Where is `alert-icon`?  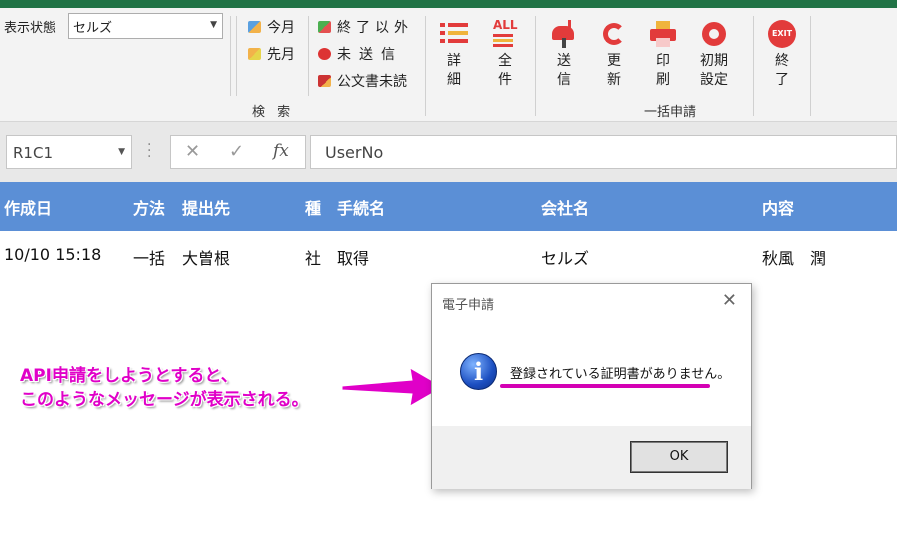
alert-icon is located at coordinates (324, 54).